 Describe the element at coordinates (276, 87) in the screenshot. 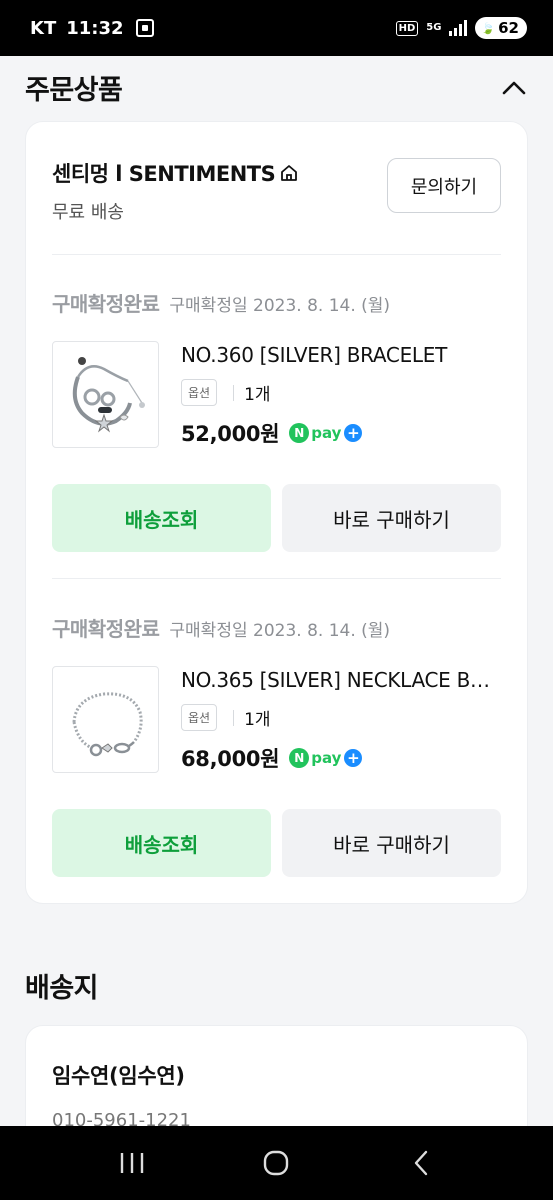

I see `order-items-header: 주문상품` at that location.